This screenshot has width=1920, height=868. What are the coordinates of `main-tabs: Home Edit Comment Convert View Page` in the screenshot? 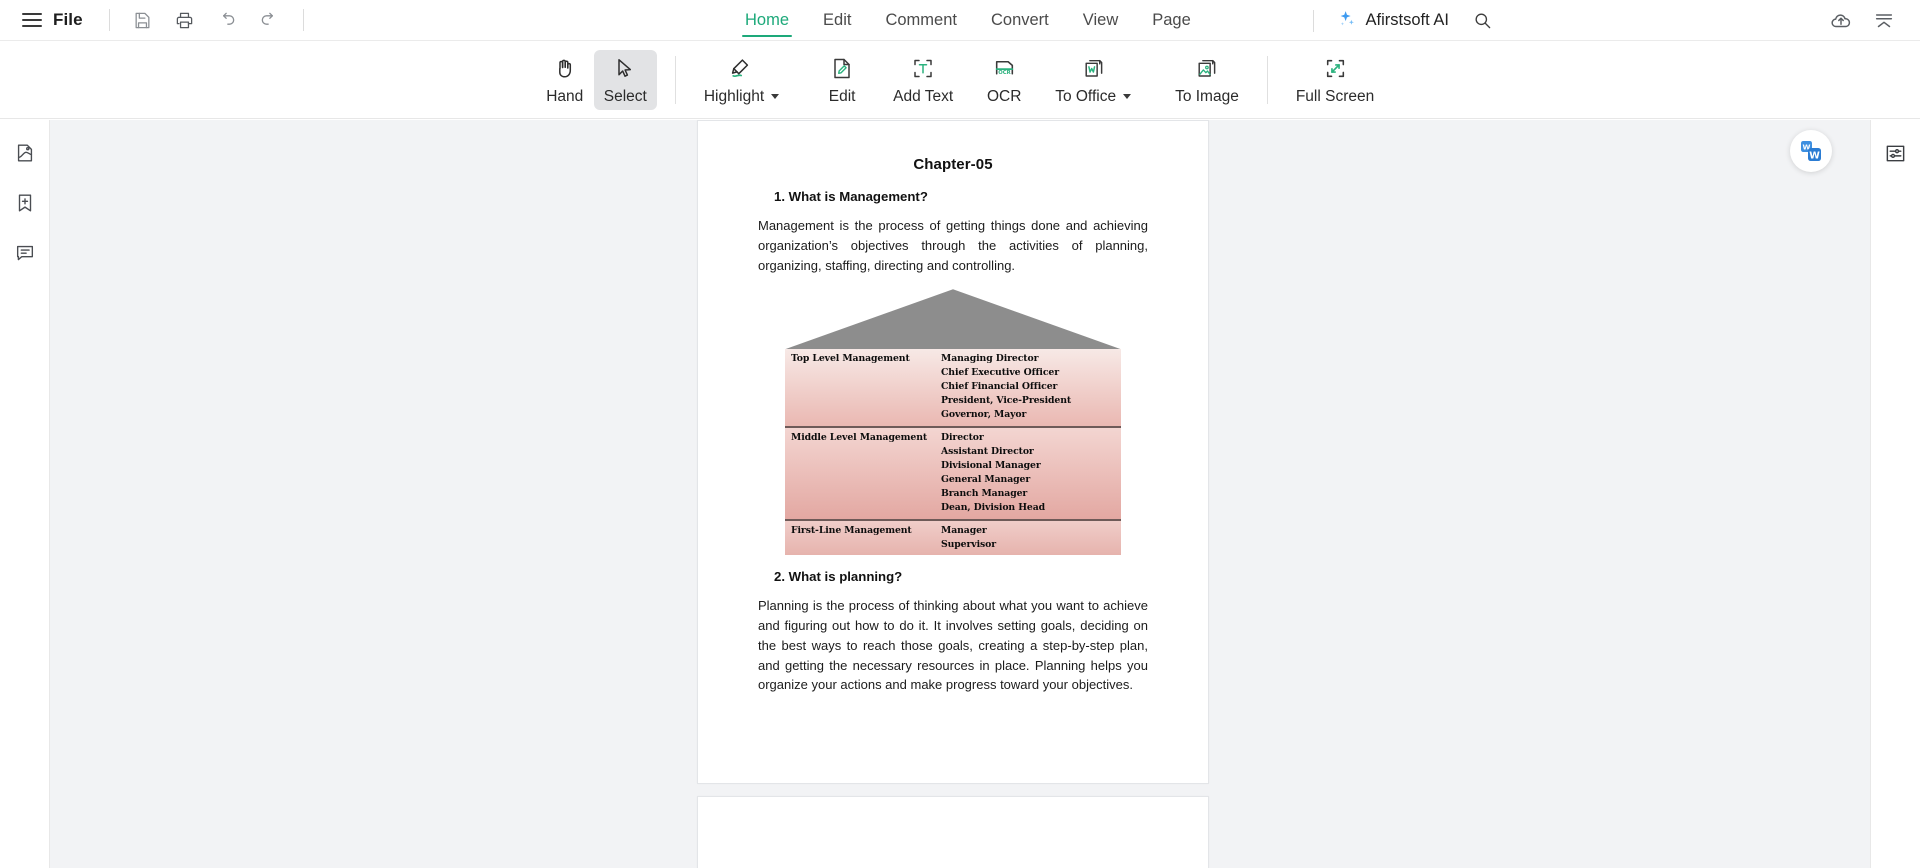 It's located at (968, 20).